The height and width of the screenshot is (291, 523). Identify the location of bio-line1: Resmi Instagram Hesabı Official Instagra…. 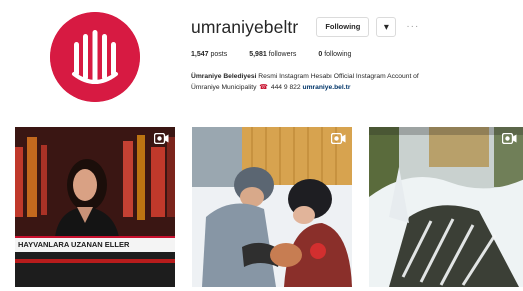
(337, 76).